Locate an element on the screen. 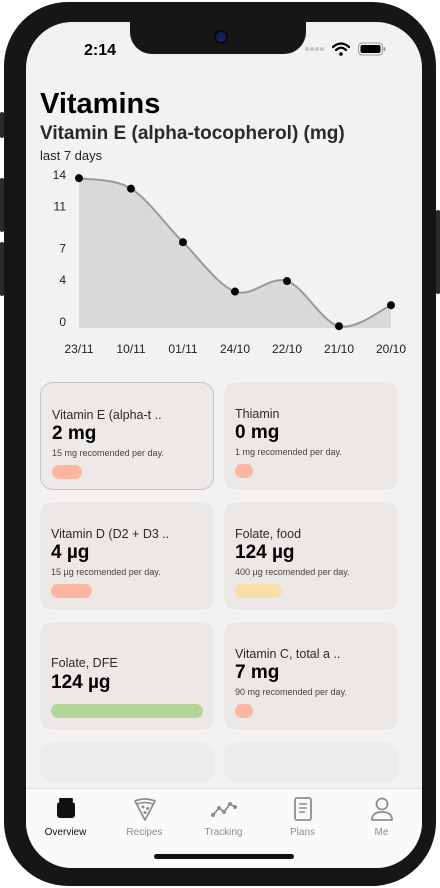 The image size is (440, 888). x-tick-label: 24/10 is located at coordinates (235, 349).